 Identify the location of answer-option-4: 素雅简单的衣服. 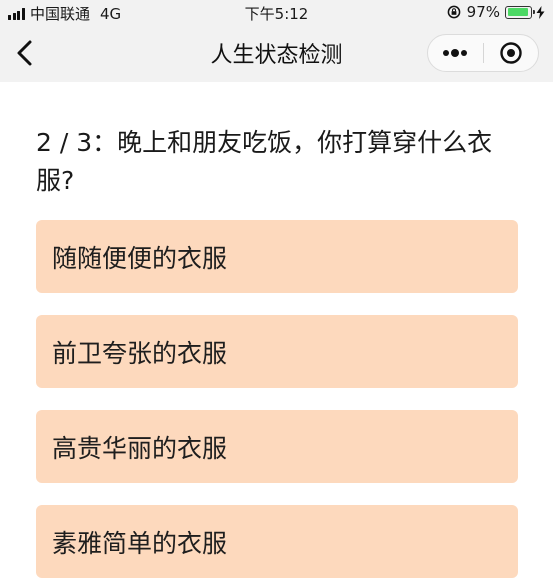
(277, 541).